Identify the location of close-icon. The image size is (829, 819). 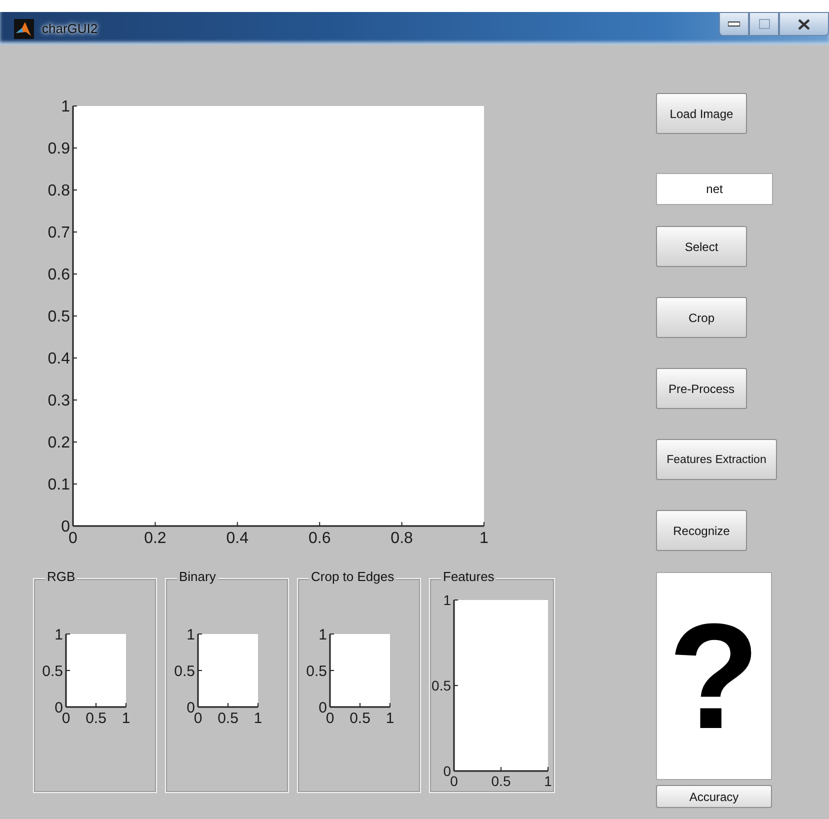
(804, 24).